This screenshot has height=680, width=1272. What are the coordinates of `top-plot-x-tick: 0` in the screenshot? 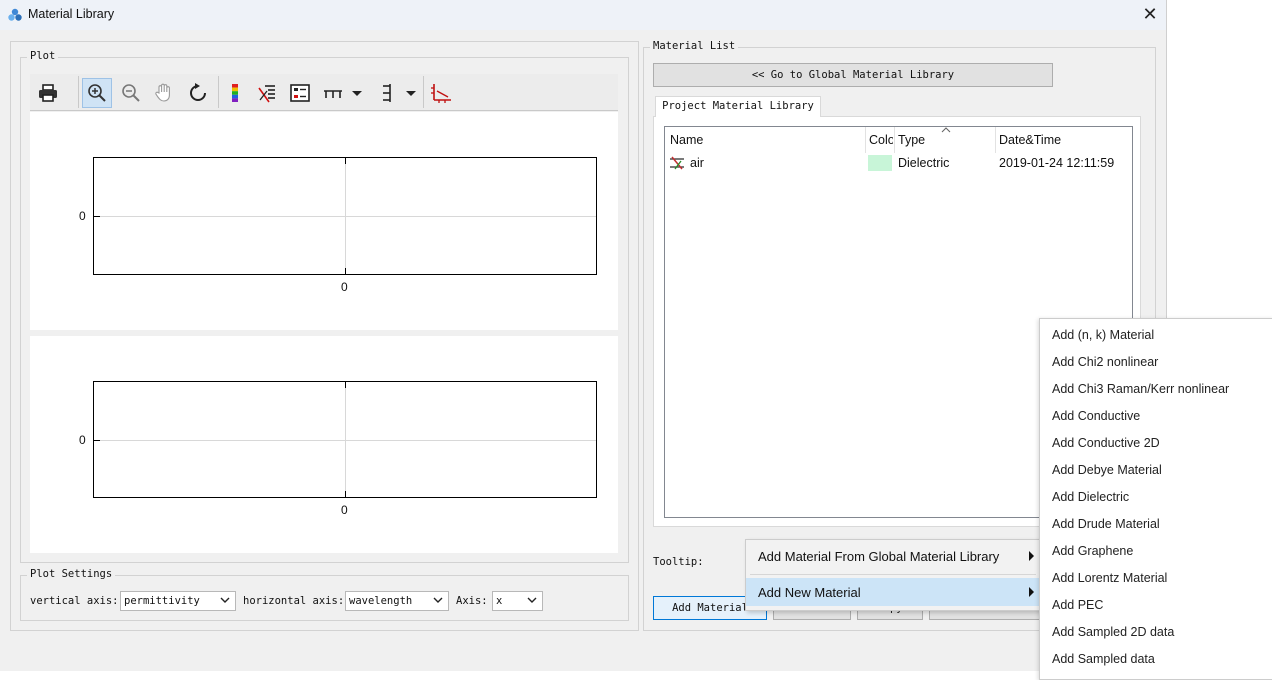 It's located at (344, 287).